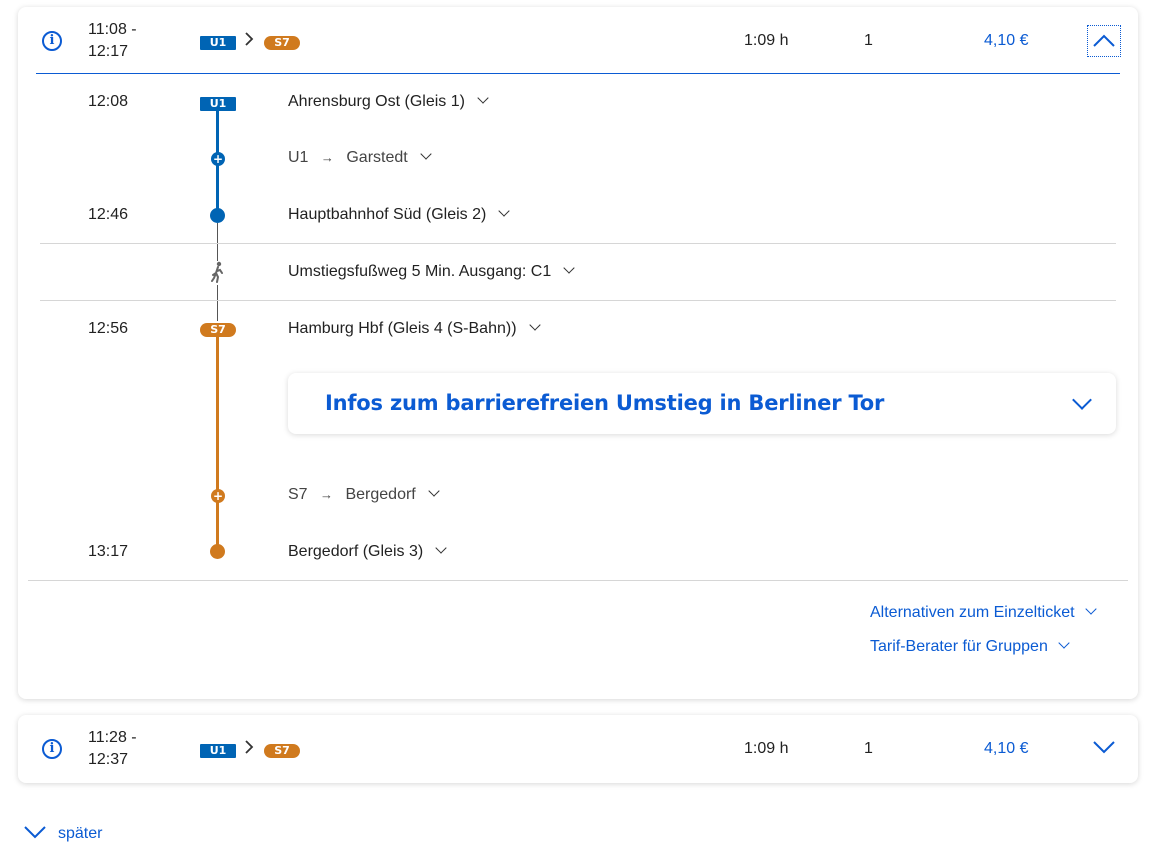 Image resolution: width=1167 pixels, height=848 pixels. I want to click on s7-route-line, so click(217, 444).